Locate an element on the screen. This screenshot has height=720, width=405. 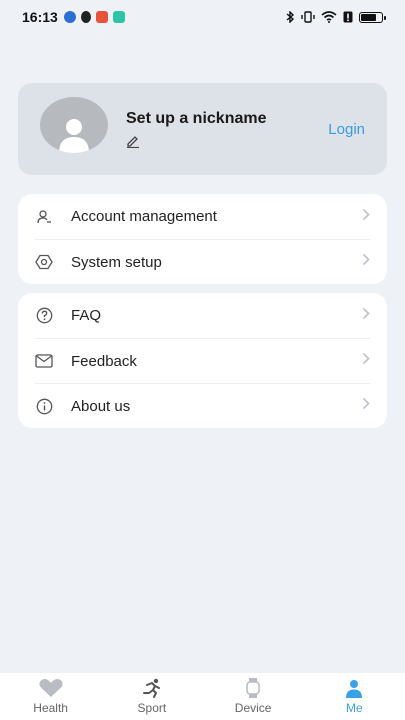
watch-icon is located at coordinates (253, 688).